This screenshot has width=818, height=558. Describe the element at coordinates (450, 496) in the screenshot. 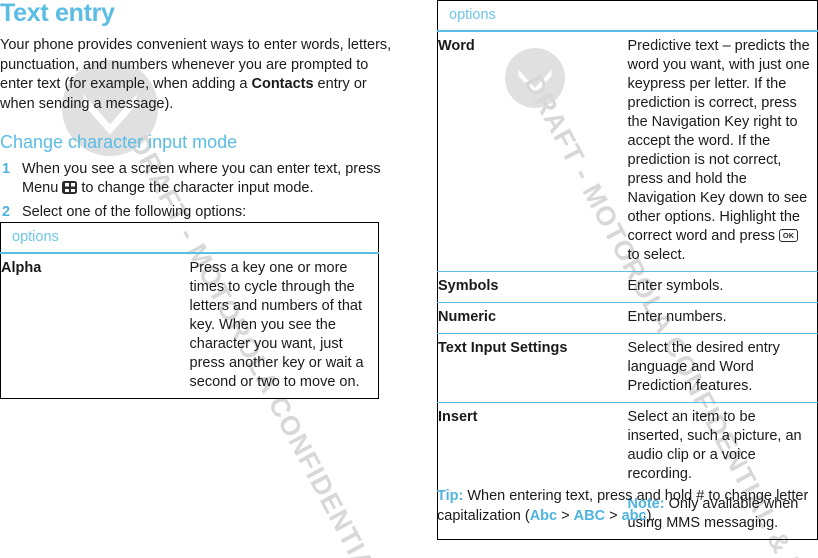

I see `tip-label: Tip:` at that location.